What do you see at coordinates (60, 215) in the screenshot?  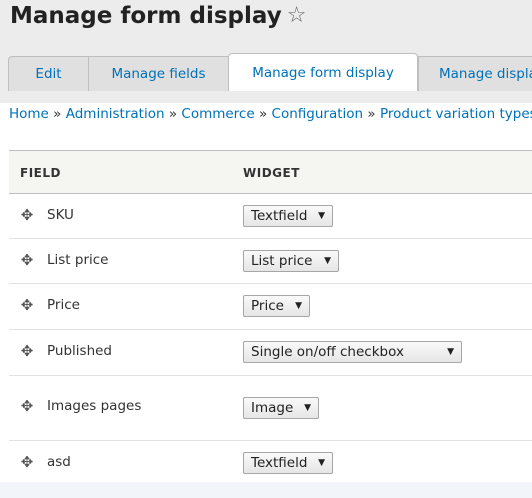 I see `field-label: SKU` at bounding box center [60, 215].